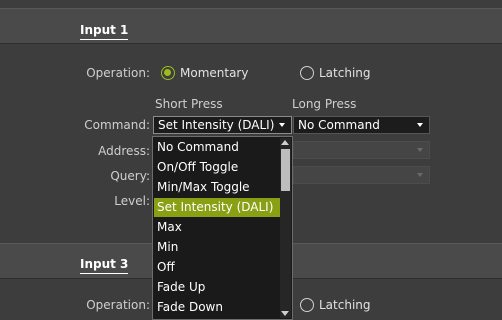 Image resolution: width=502 pixels, height=320 pixels. I want to click on dropdown-item-on-off-toggle: On/Off Toggle, so click(217, 167).